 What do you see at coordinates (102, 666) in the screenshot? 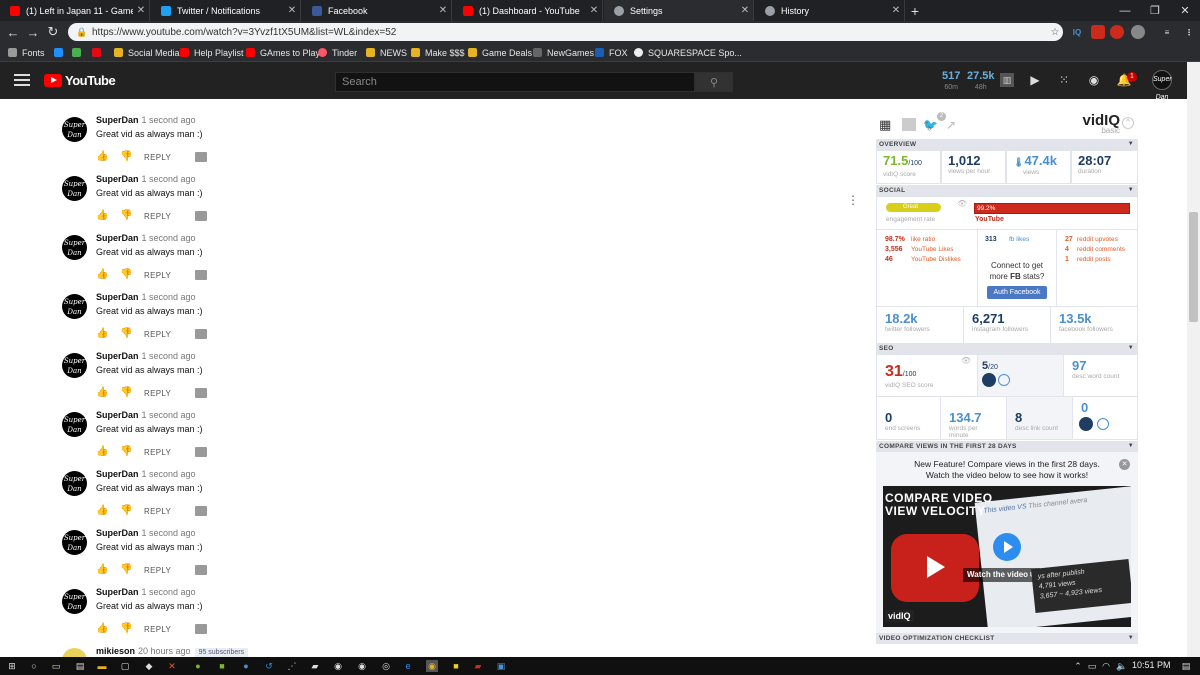
I see `file-explorer-icon: ▬` at bounding box center [102, 666].